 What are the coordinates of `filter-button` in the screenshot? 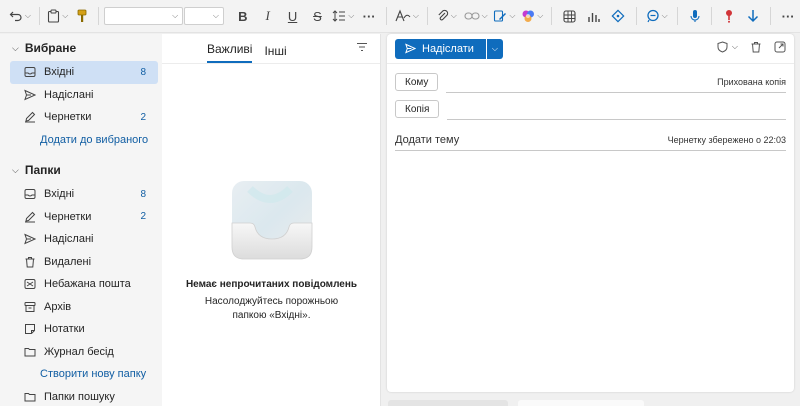 It's located at (362, 48).